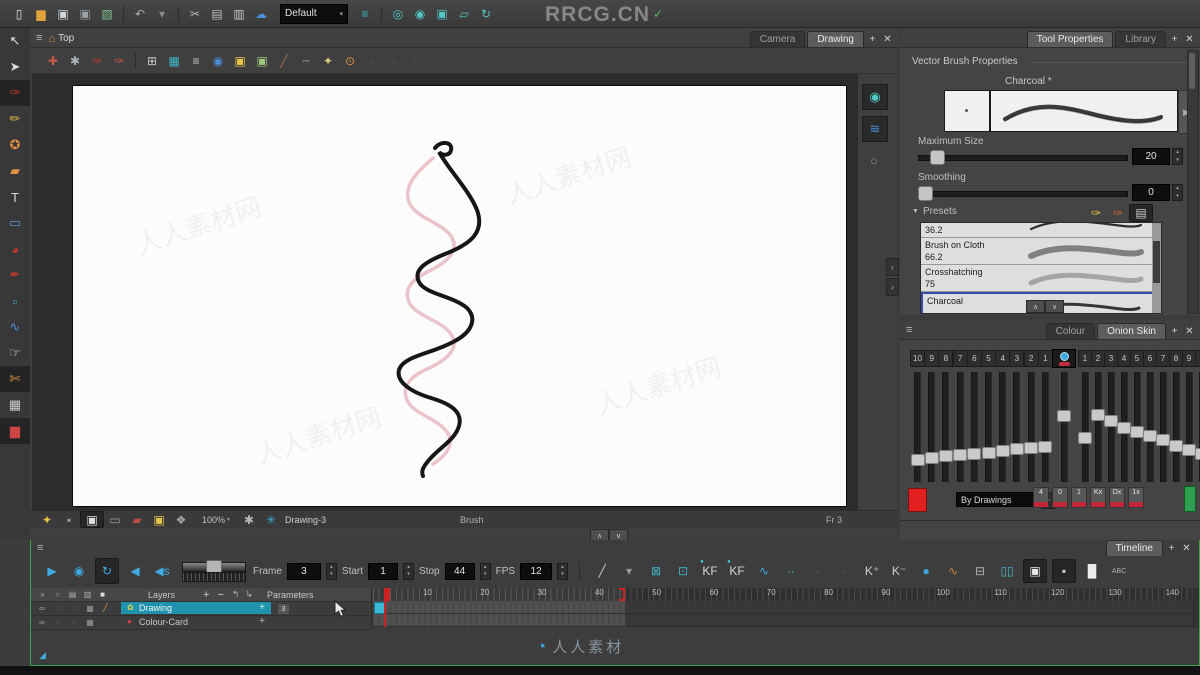 The height and width of the screenshot is (675, 1200). What do you see at coordinates (1045, 358) in the screenshot?
I see `onion-before-1-button: 1` at bounding box center [1045, 358].